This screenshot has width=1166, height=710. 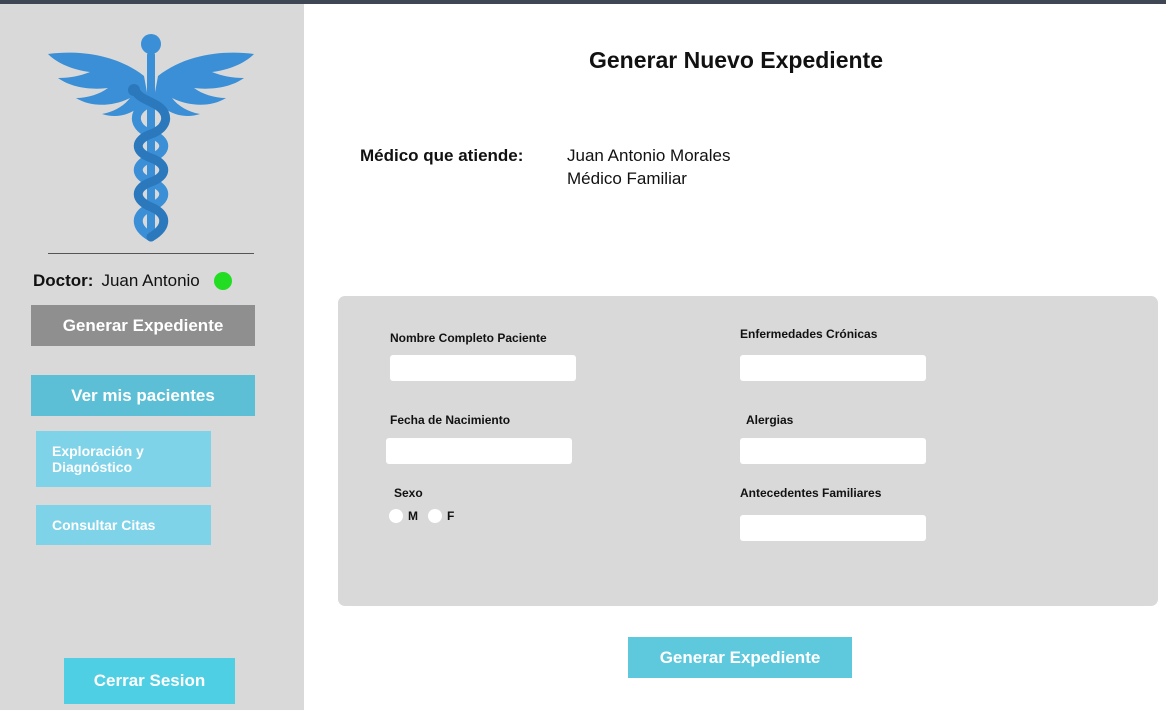 I want to click on online-status-dot-icon, so click(x=222, y=281).